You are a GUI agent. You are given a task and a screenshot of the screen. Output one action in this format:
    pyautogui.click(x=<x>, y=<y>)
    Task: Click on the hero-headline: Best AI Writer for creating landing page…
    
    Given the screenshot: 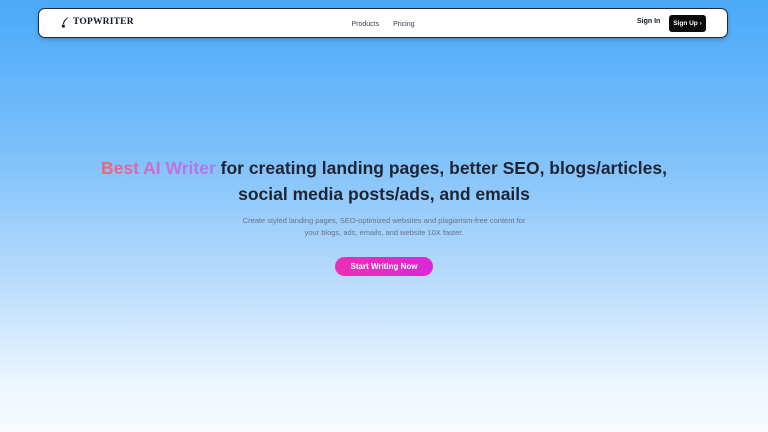 What is the action you would take?
    pyautogui.click(x=384, y=181)
    